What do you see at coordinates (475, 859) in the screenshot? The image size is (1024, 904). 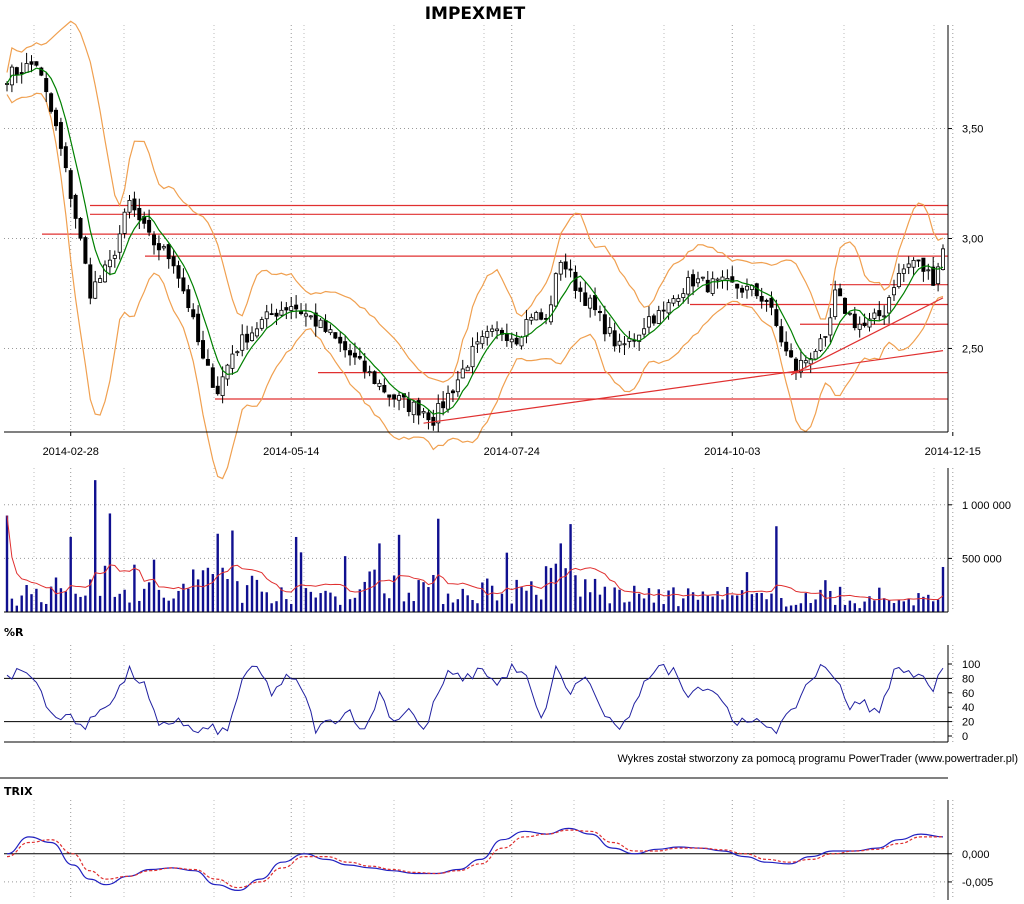 I see `trix-lines` at bounding box center [475, 859].